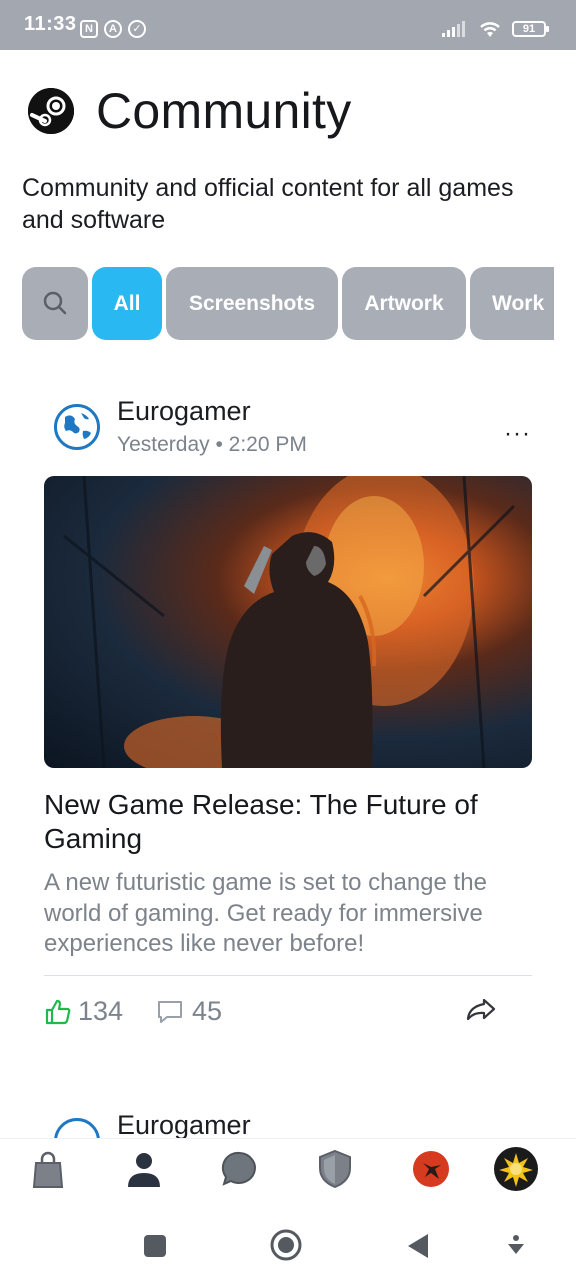  I want to click on filter-artwork: Artwork, so click(404, 303).